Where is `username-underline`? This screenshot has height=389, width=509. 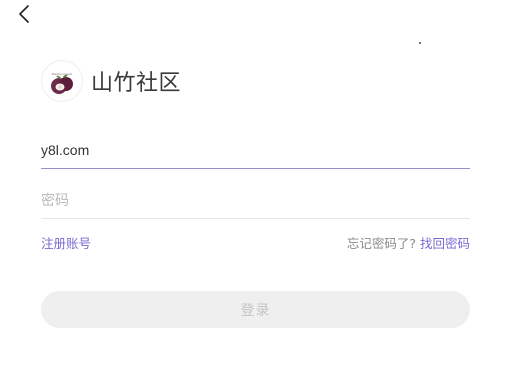 username-underline is located at coordinates (255, 168).